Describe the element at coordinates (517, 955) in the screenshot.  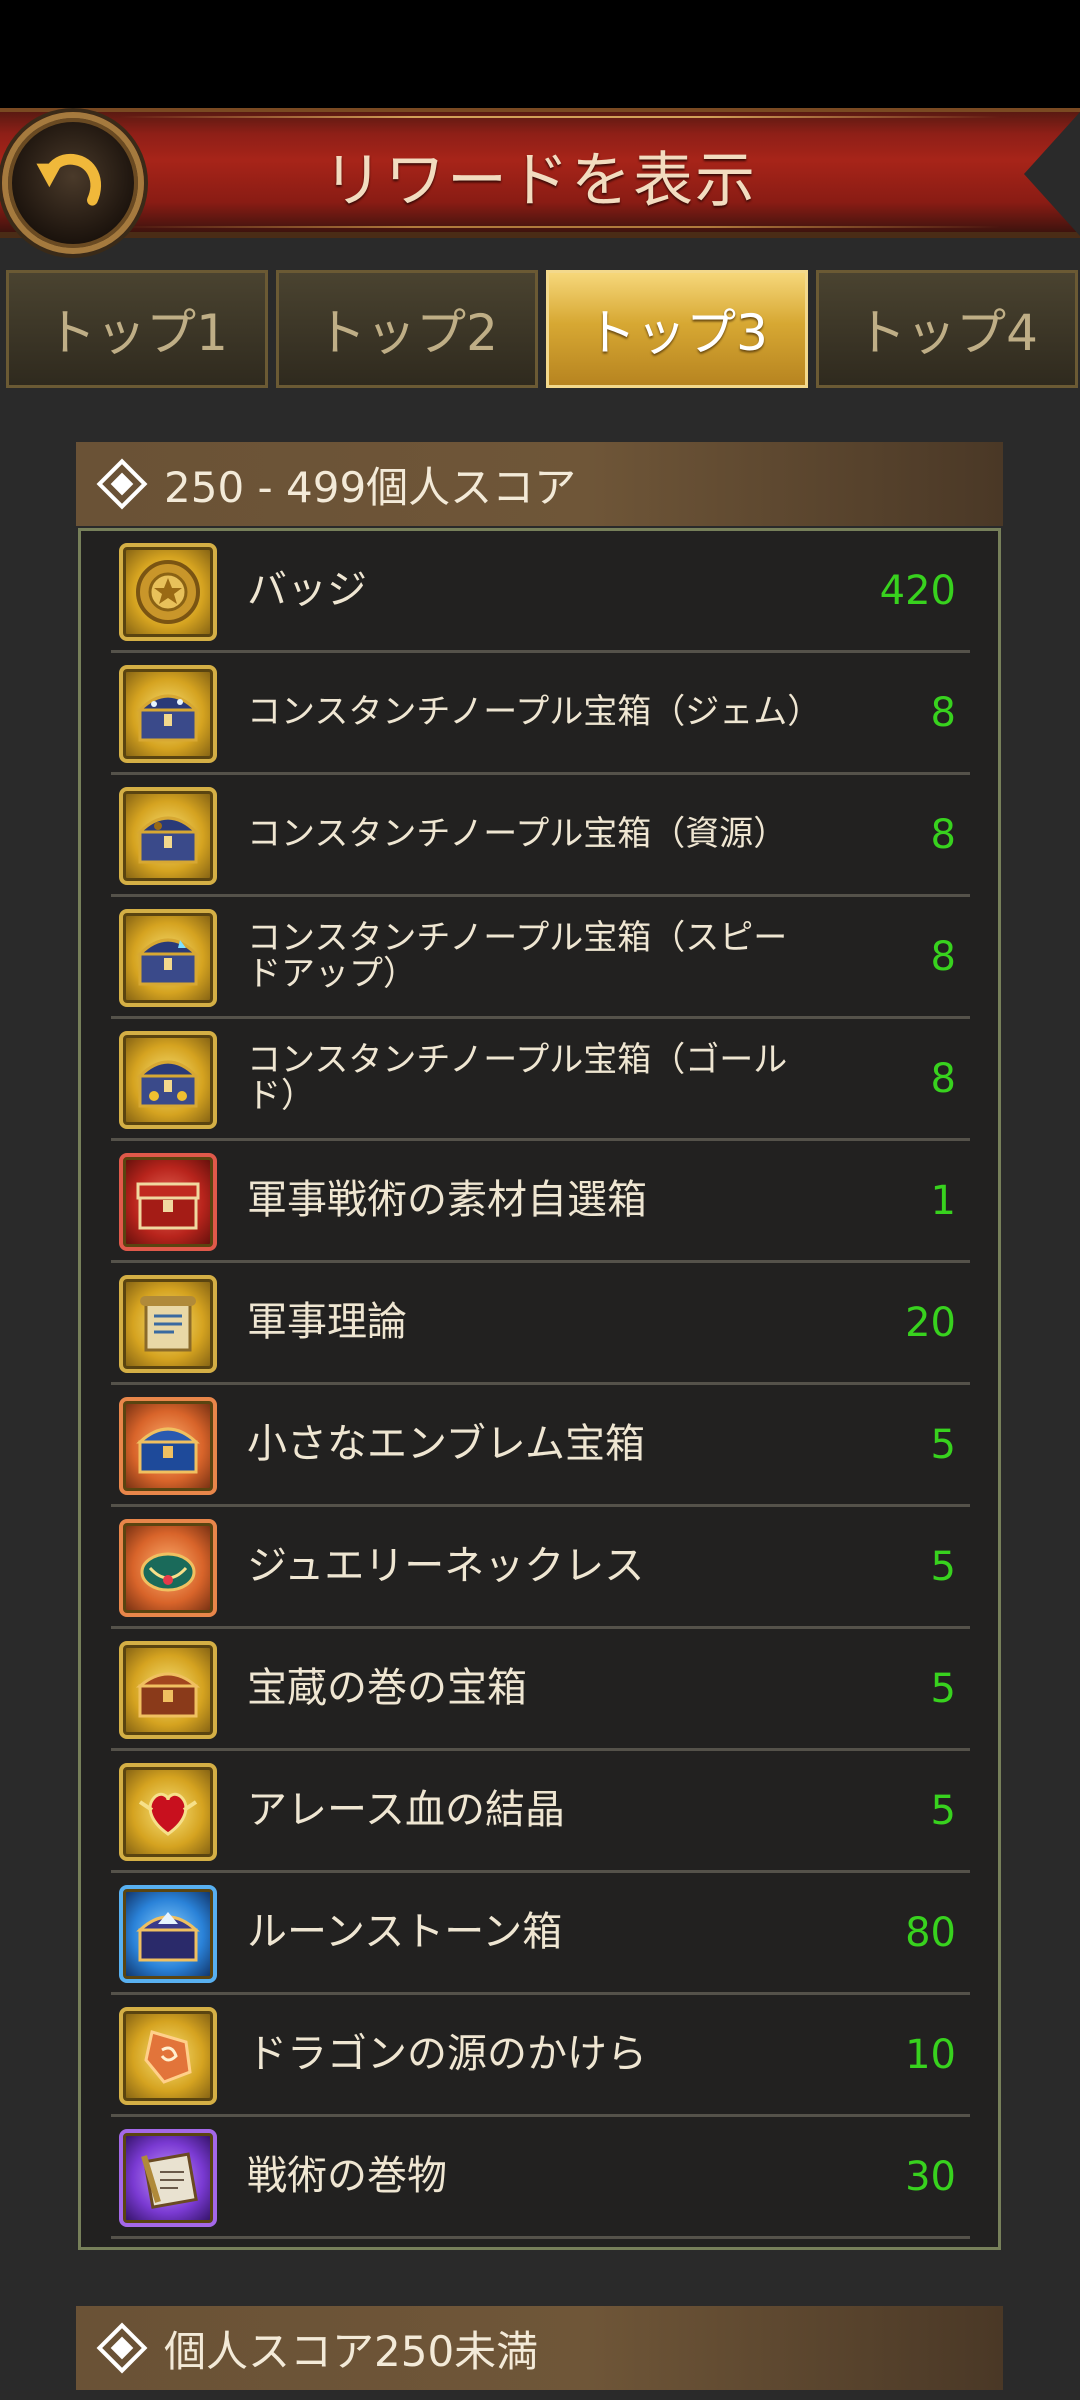
I see `item-name: コンスタンチノープル宝箱（スピードアップ）` at that location.